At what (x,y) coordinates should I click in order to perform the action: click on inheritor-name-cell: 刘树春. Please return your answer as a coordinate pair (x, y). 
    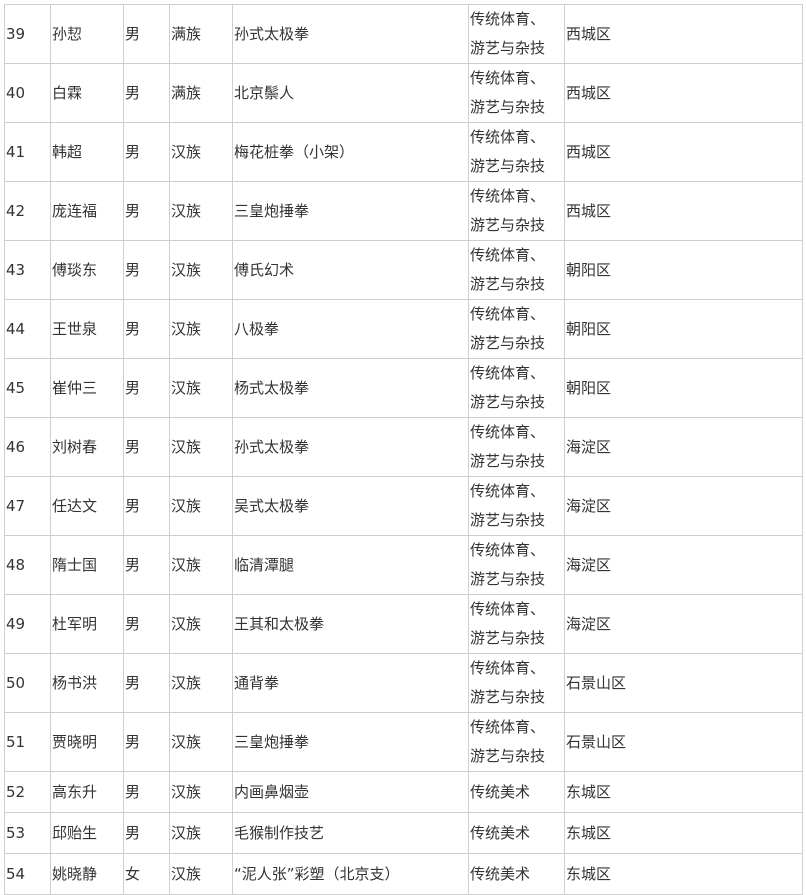
    Looking at the image, I should click on (87, 447).